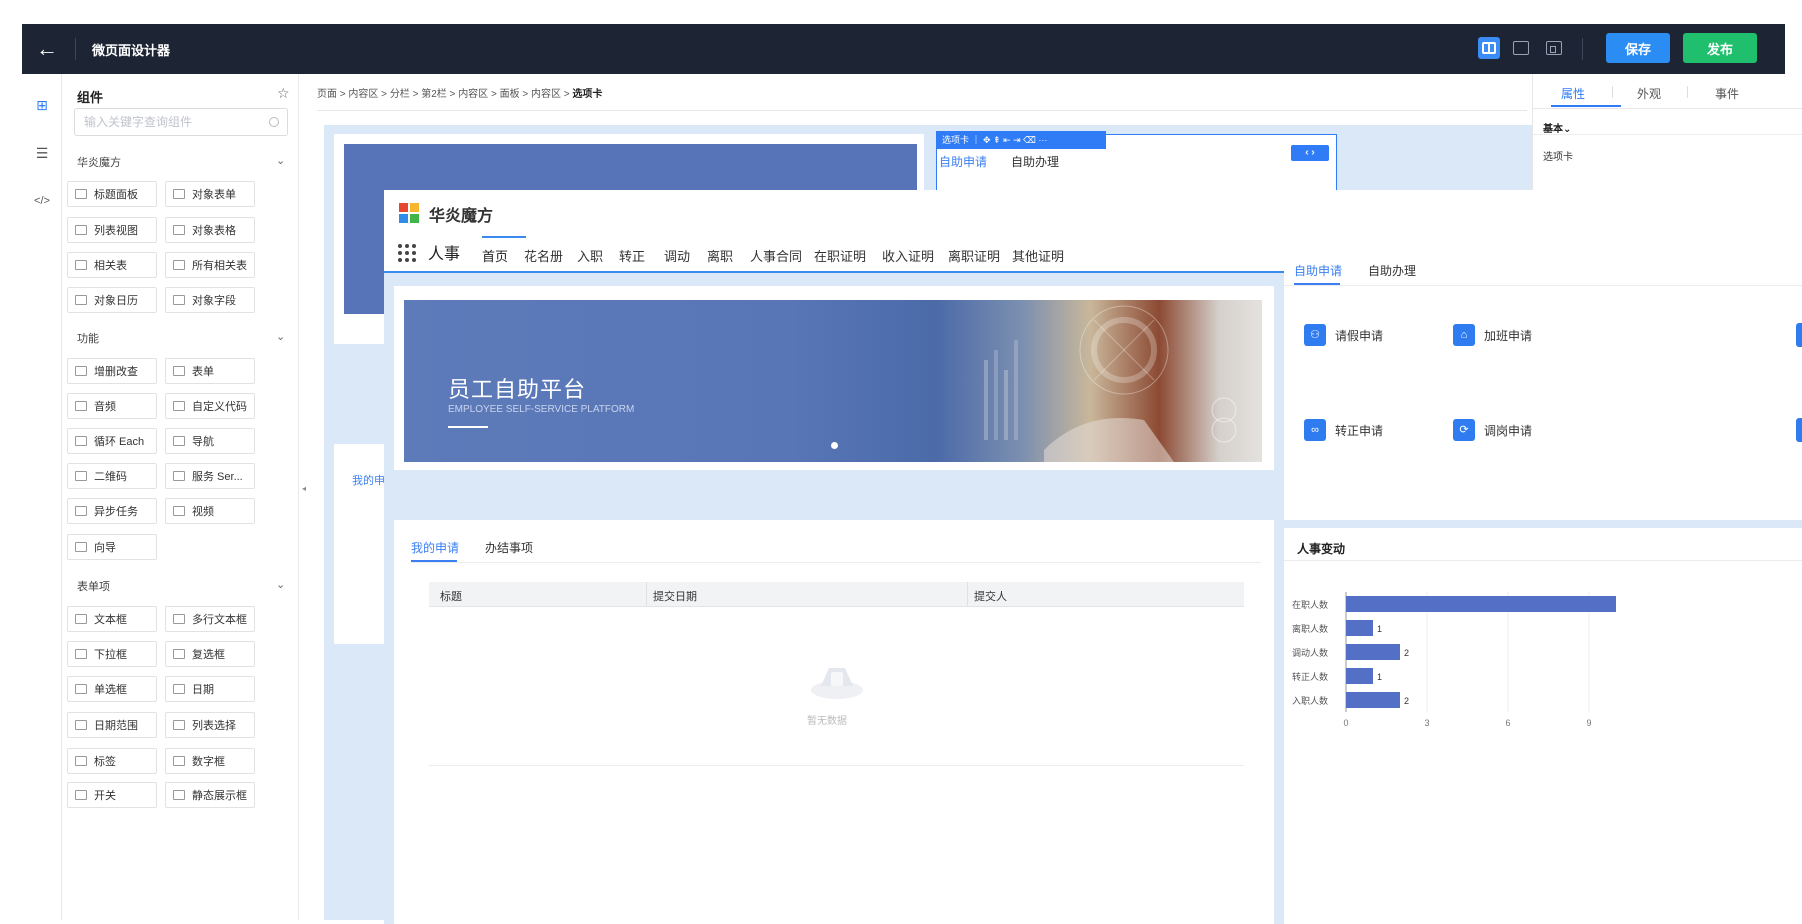 This screenshot has height=924, width=1802. What do you see at coordinates (210, 406) in the screenshot?
I see `component-item: 自定义代码` at bounding box center [210, 406].